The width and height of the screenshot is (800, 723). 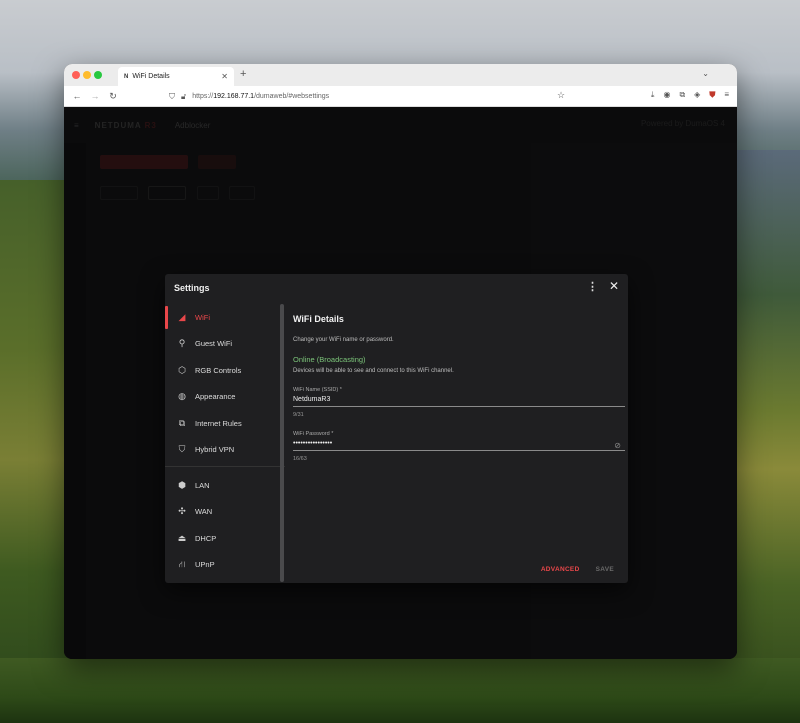 I want to click on rgb-icon: ⬡, so click(x=182, y=369).